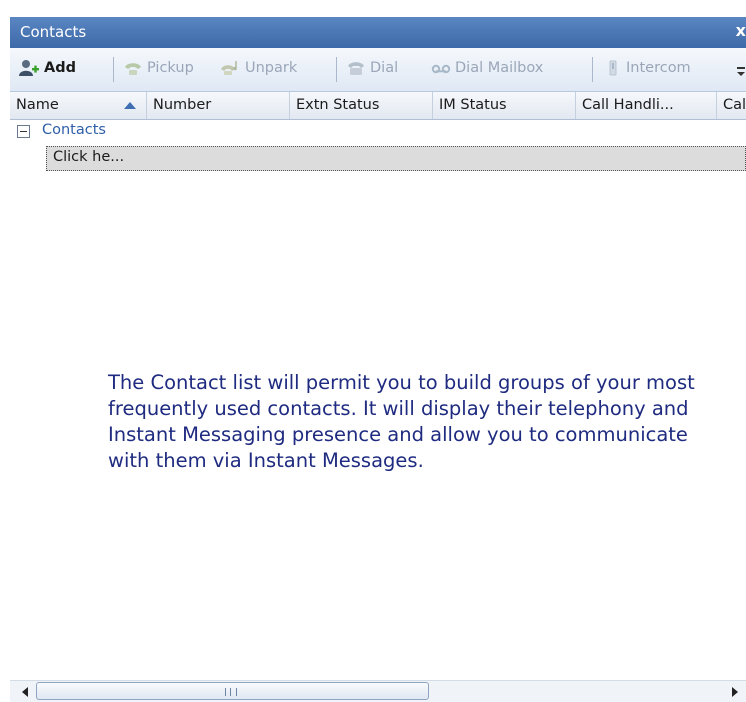 The image size is (746, 702). I want to click on dial-button: Dial, so click(372, 70).